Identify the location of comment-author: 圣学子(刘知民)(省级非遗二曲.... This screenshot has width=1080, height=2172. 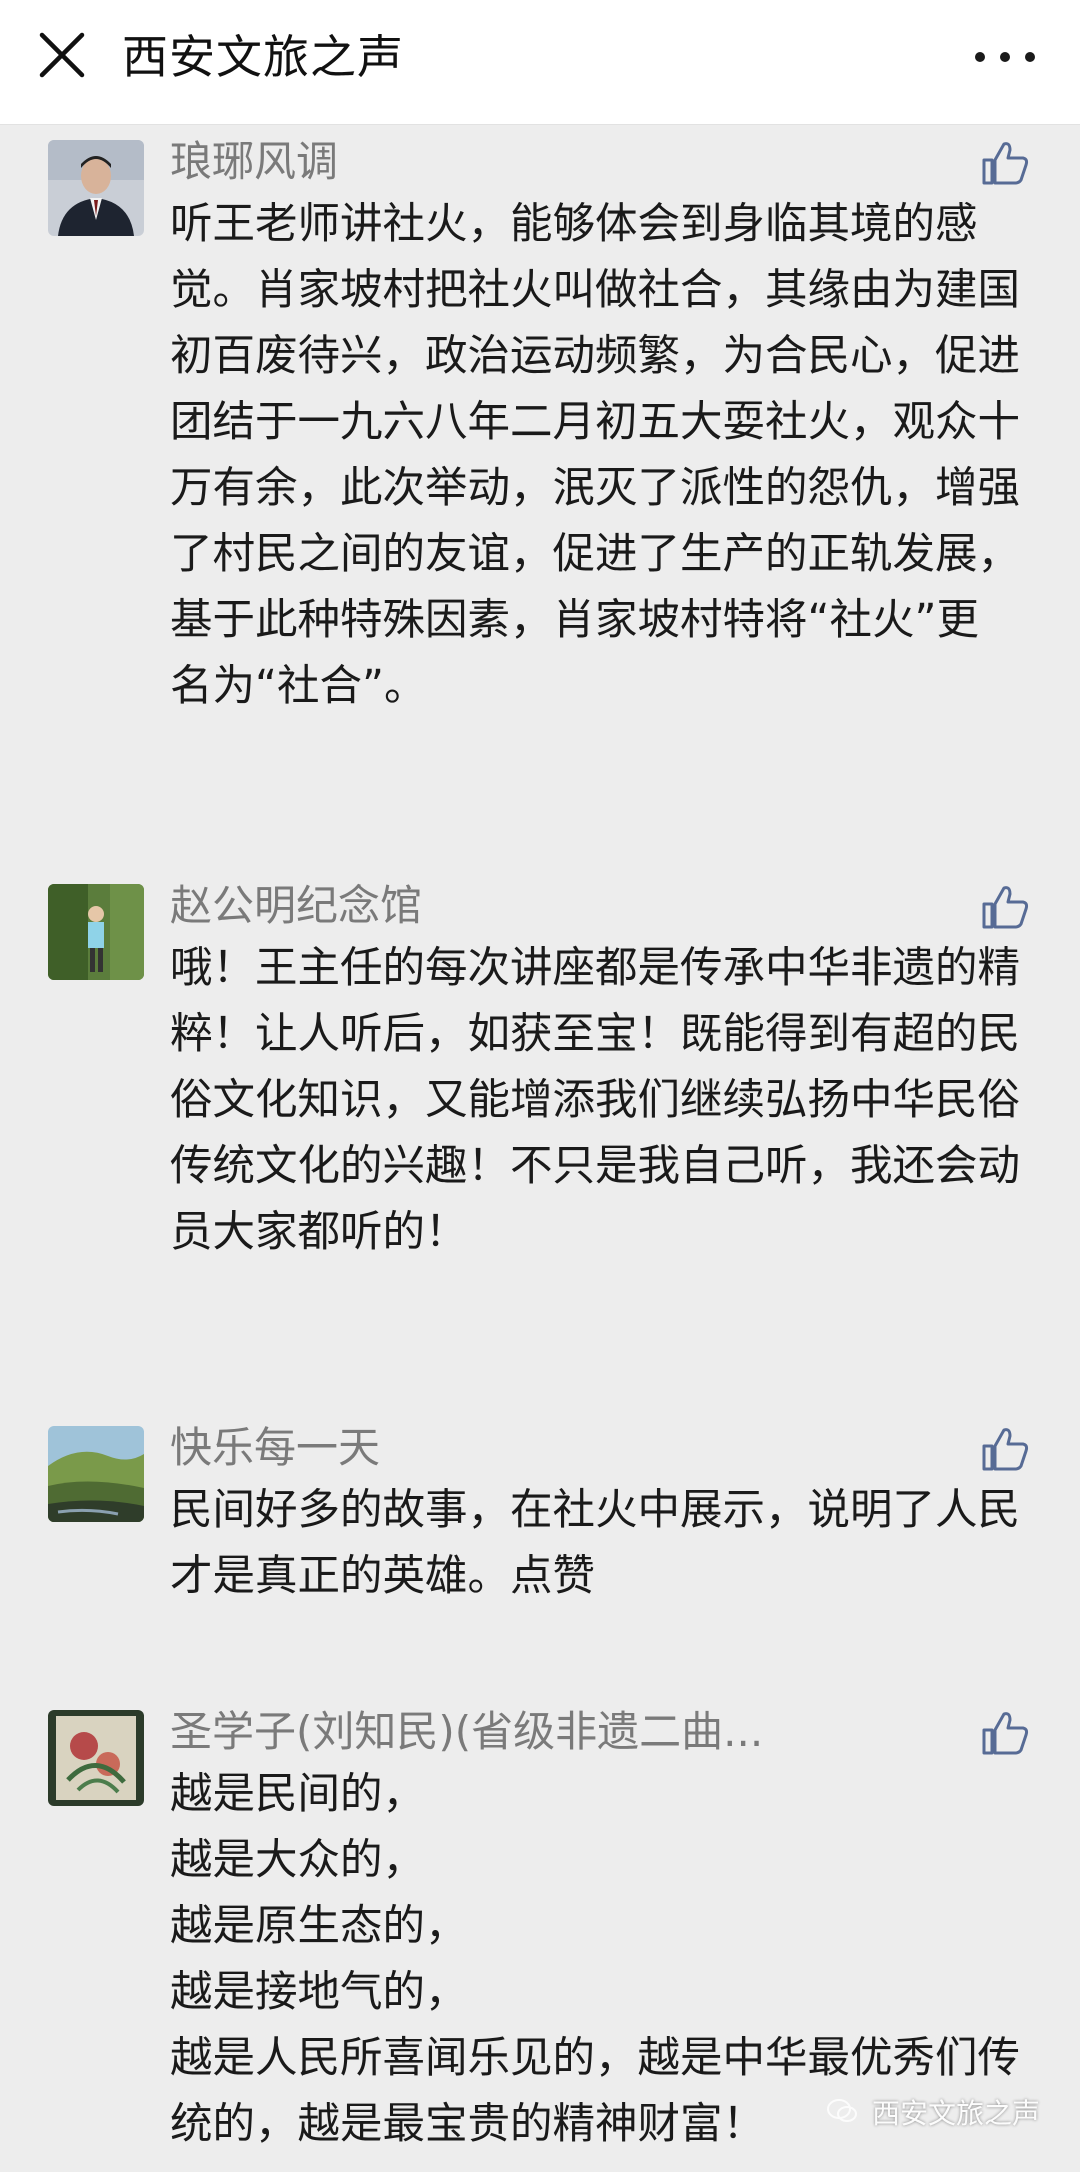
(467, 1731).